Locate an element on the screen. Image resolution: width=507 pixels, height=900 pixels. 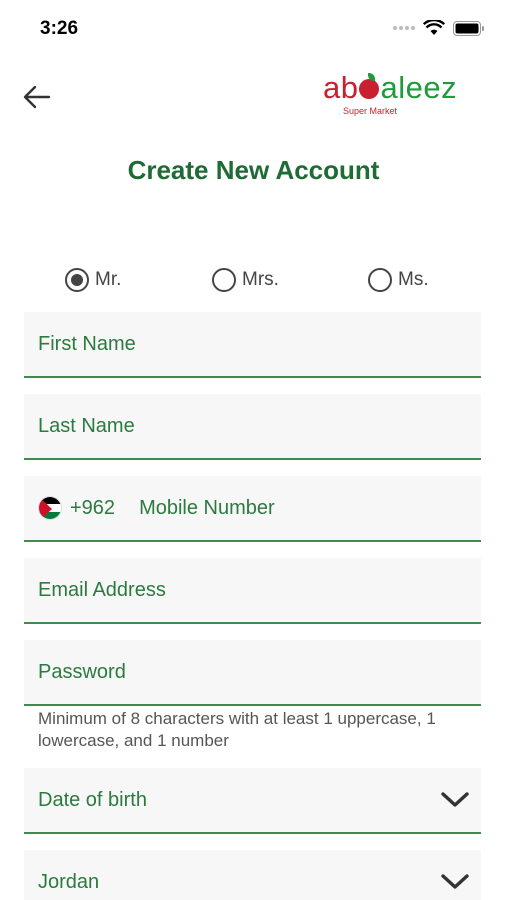
date-of-birth-label: Date of birth is located at coordinates (92, 799).